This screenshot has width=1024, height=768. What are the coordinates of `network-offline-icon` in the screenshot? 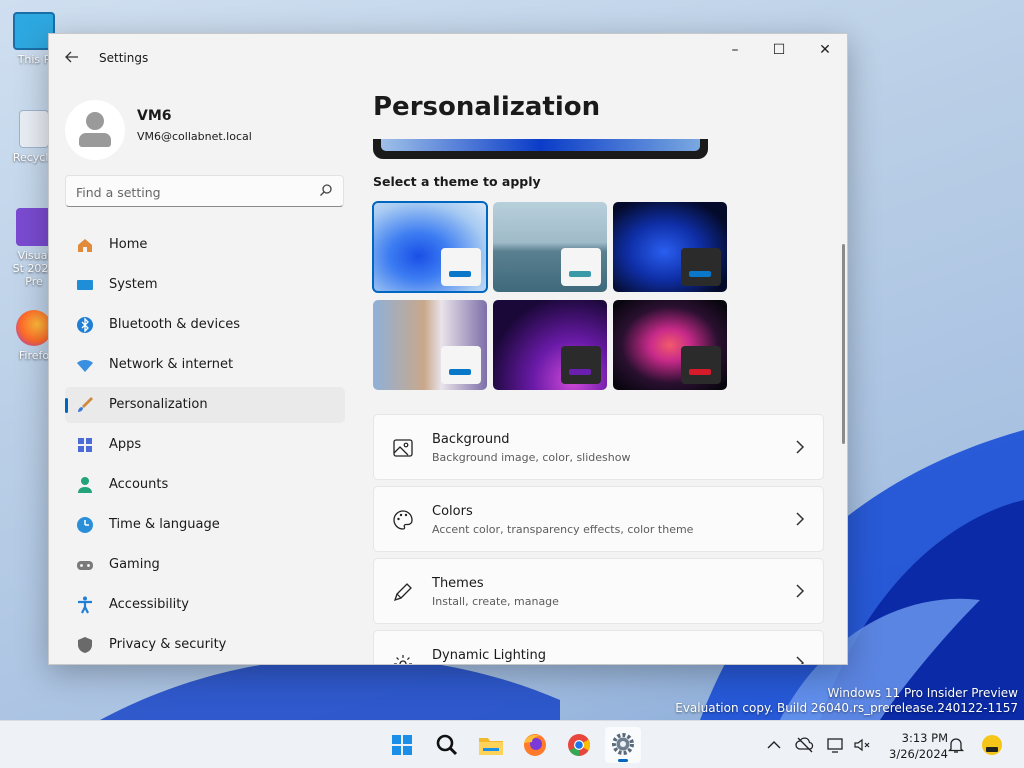 It's located at (805, 745).